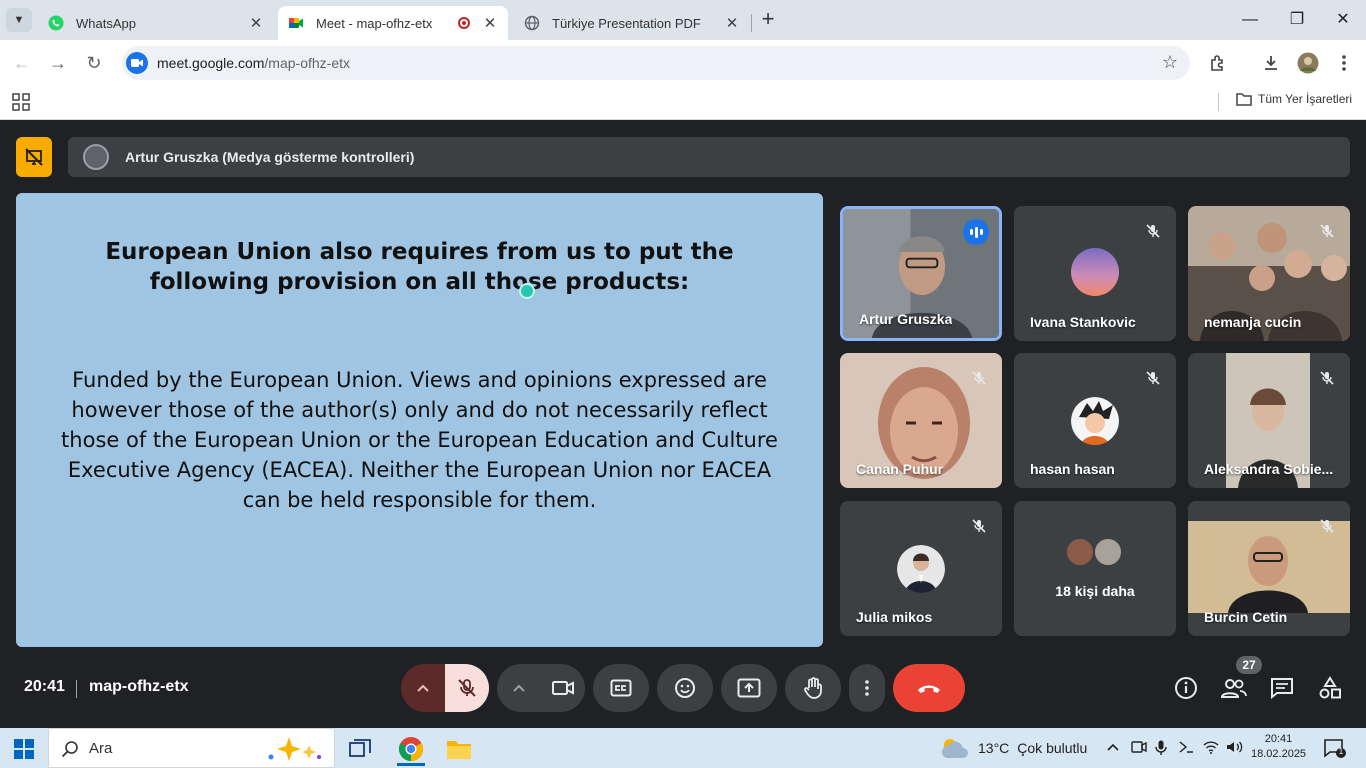  What do you see at coordinates (921, 273) in the screenshot?
I see `participant-tile: Artur Gruszka` at bounding box center [921, 273].